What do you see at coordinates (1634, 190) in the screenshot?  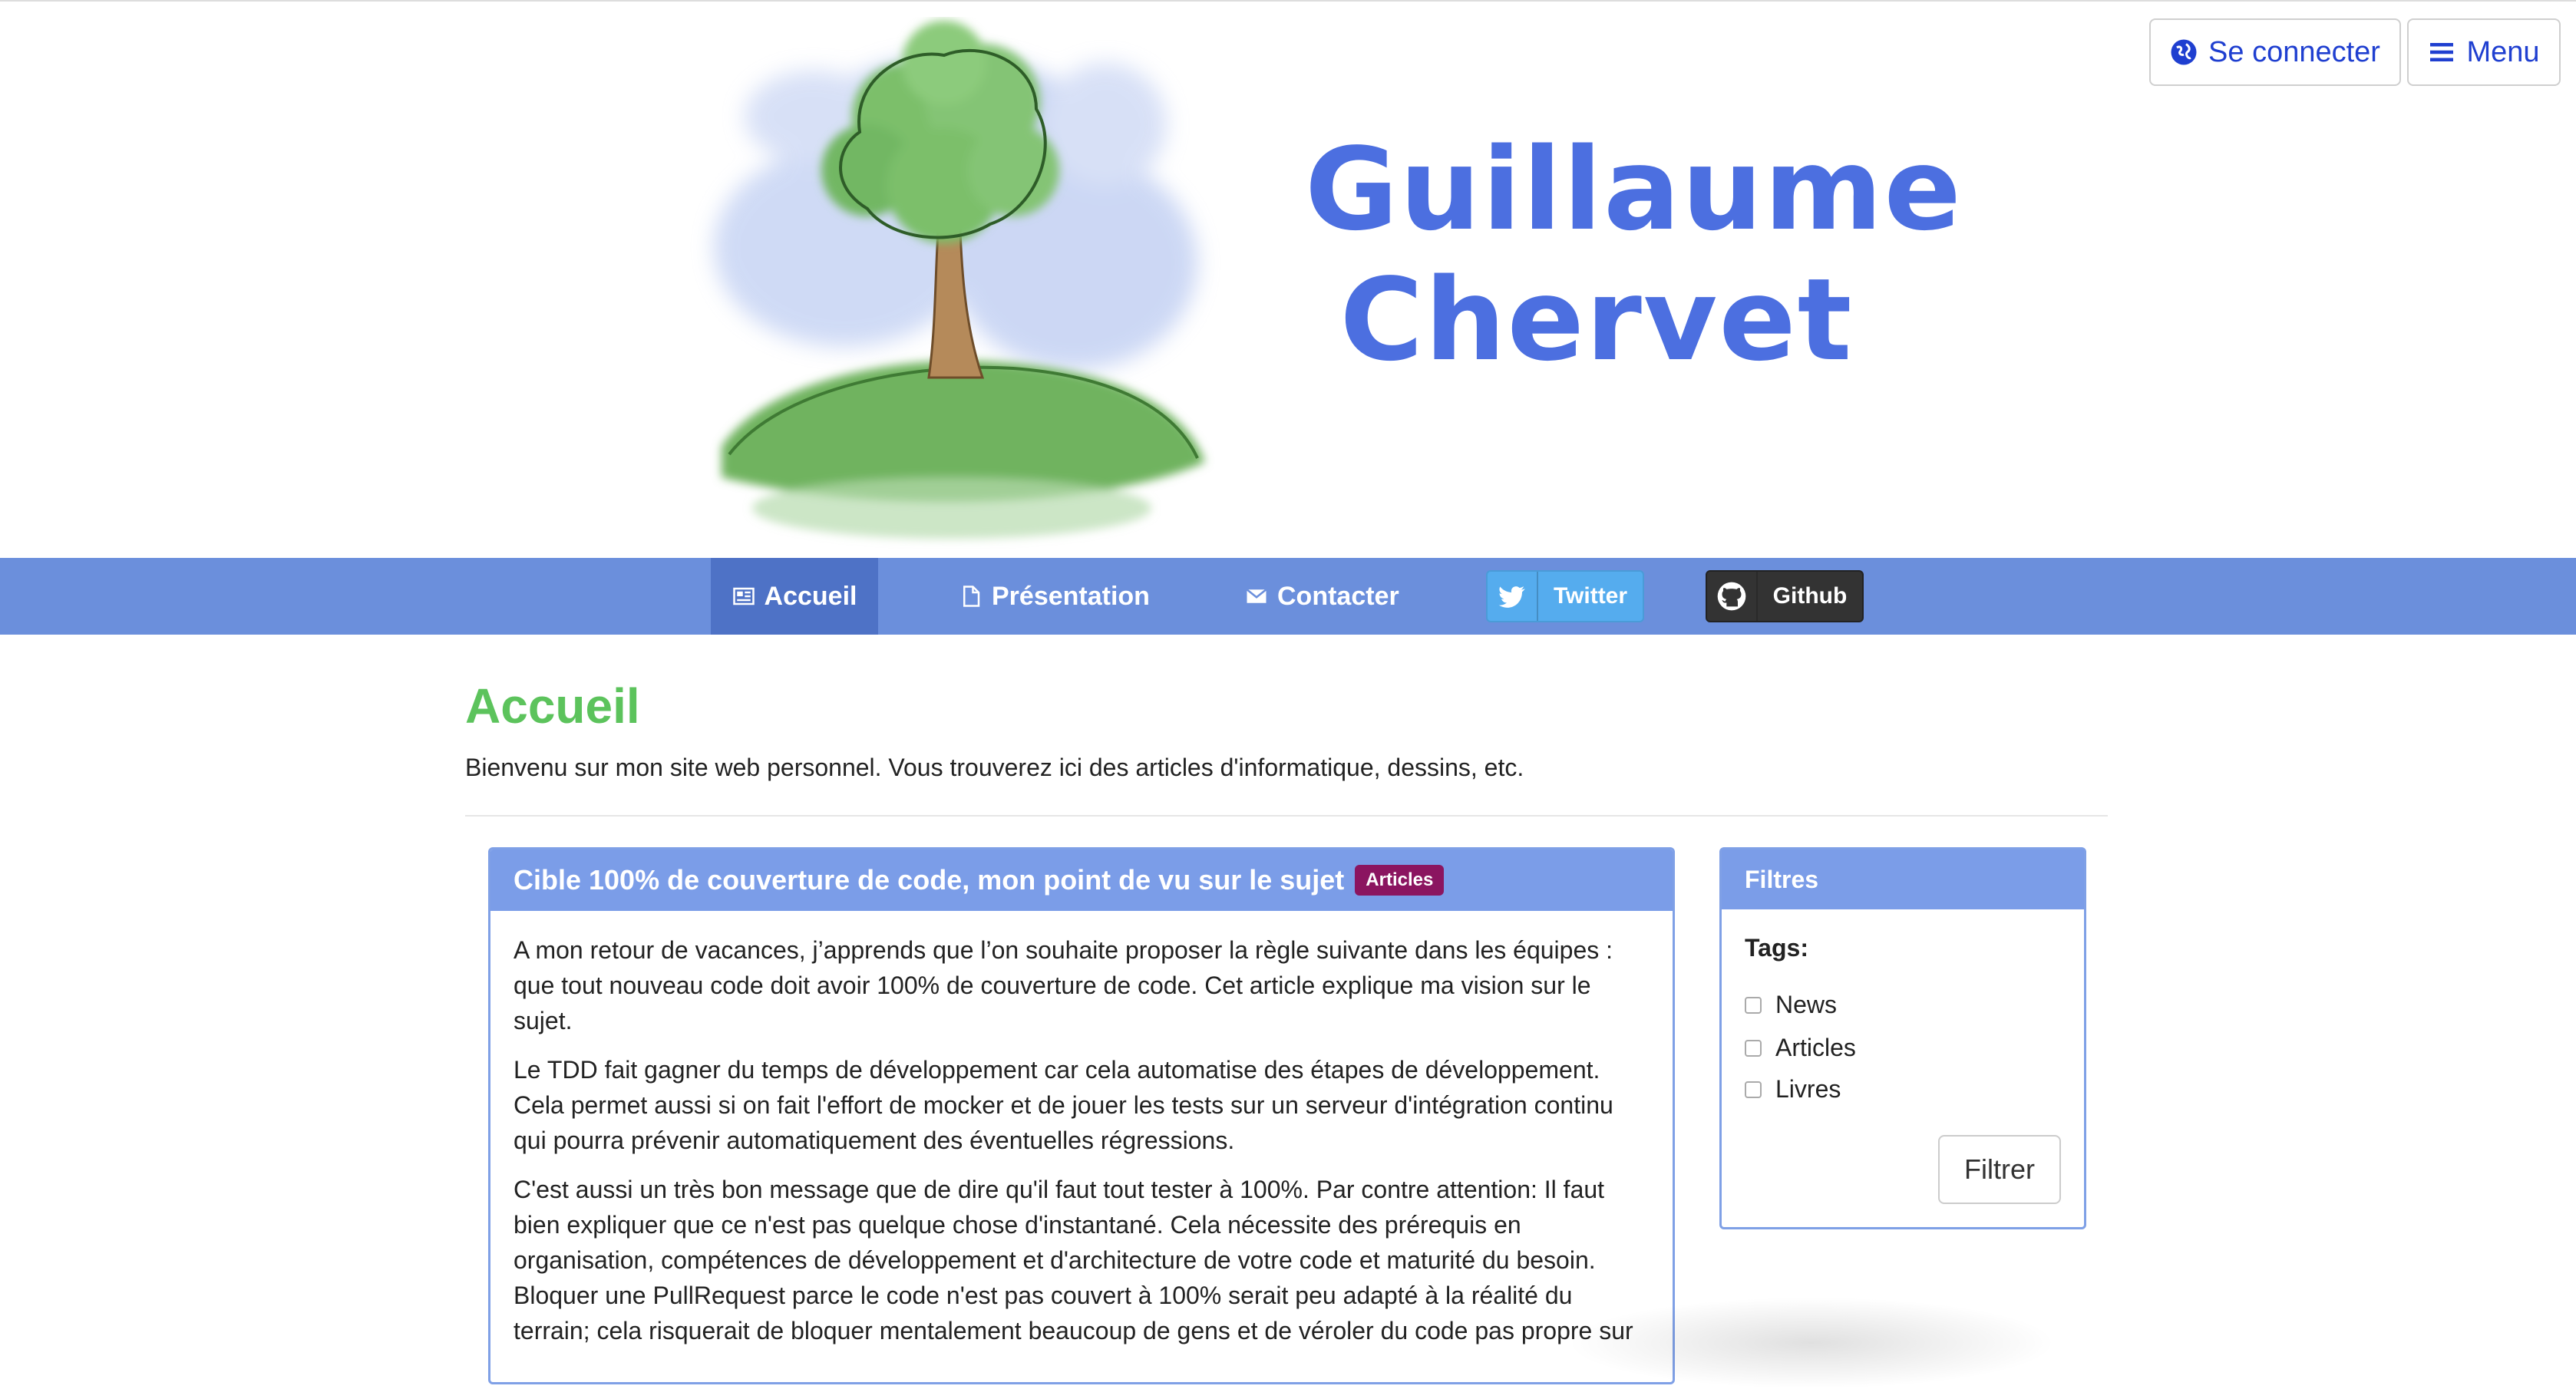 I see `site-title-line1: Guillaume` at bounding box center [1634, 190].